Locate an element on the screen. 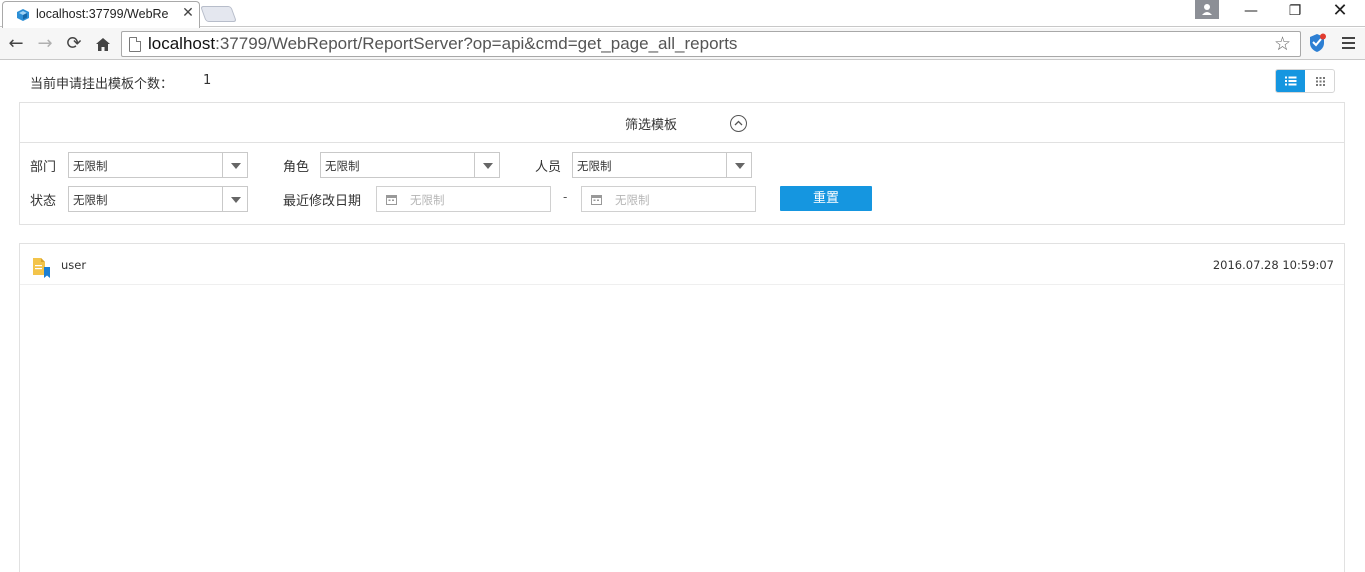  status-select-value: 无限制 is located at coordinates (90, 200).